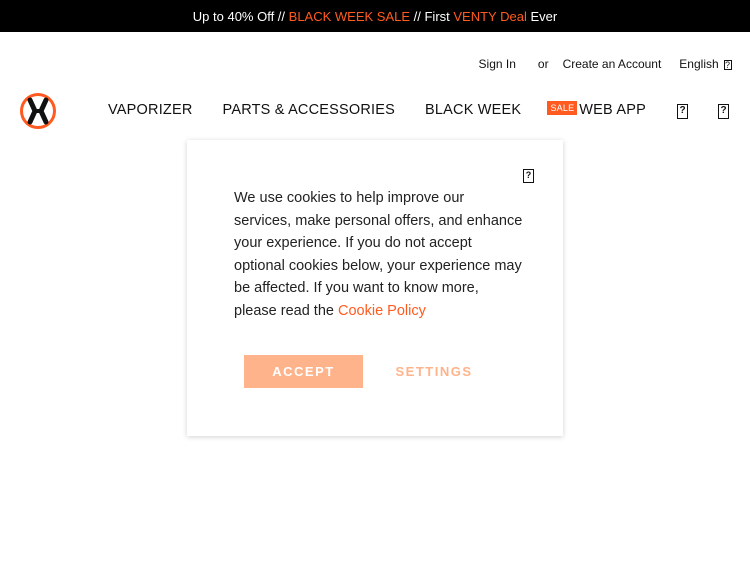  What do you see at coordinates (38, 111) in the screenshot?
I see `brand-logo-icon` at bounding box center [38, 111].